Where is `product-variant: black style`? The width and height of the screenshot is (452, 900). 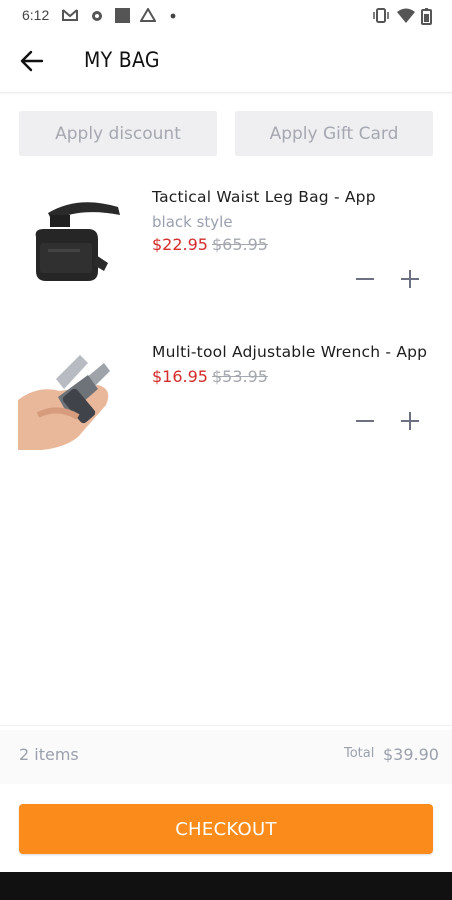
product-variant: black style is located at coordinates (192, 222).